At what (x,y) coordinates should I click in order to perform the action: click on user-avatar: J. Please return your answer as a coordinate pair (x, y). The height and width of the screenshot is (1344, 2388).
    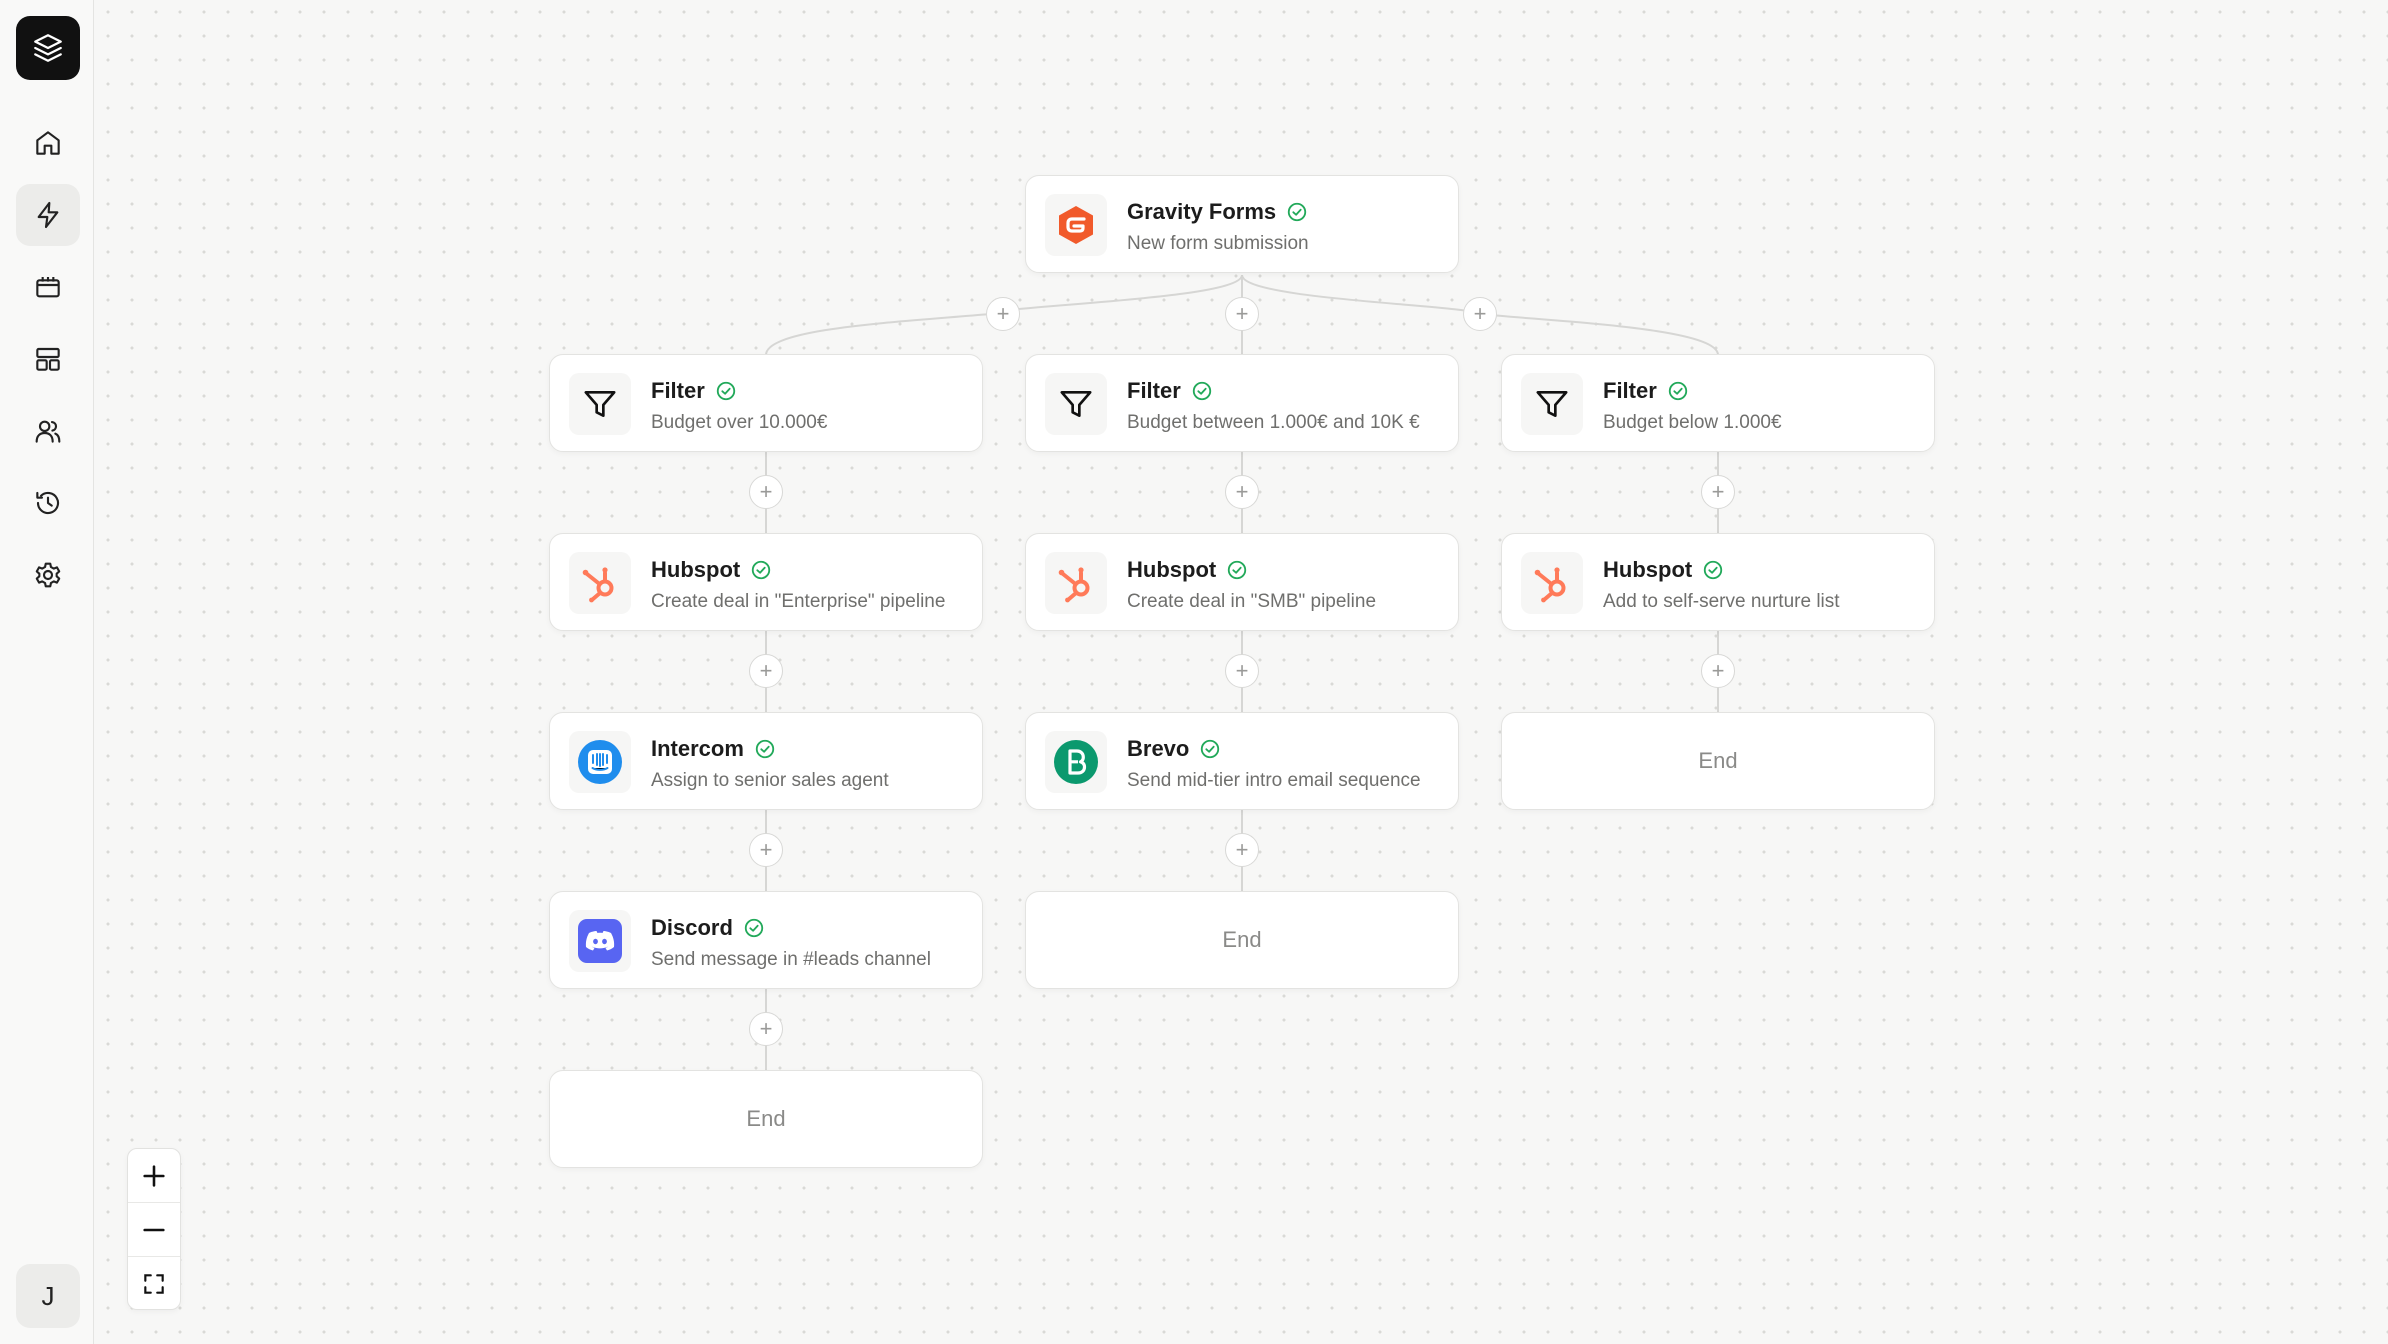
    Looking at the image, I should click on (48, 1296).